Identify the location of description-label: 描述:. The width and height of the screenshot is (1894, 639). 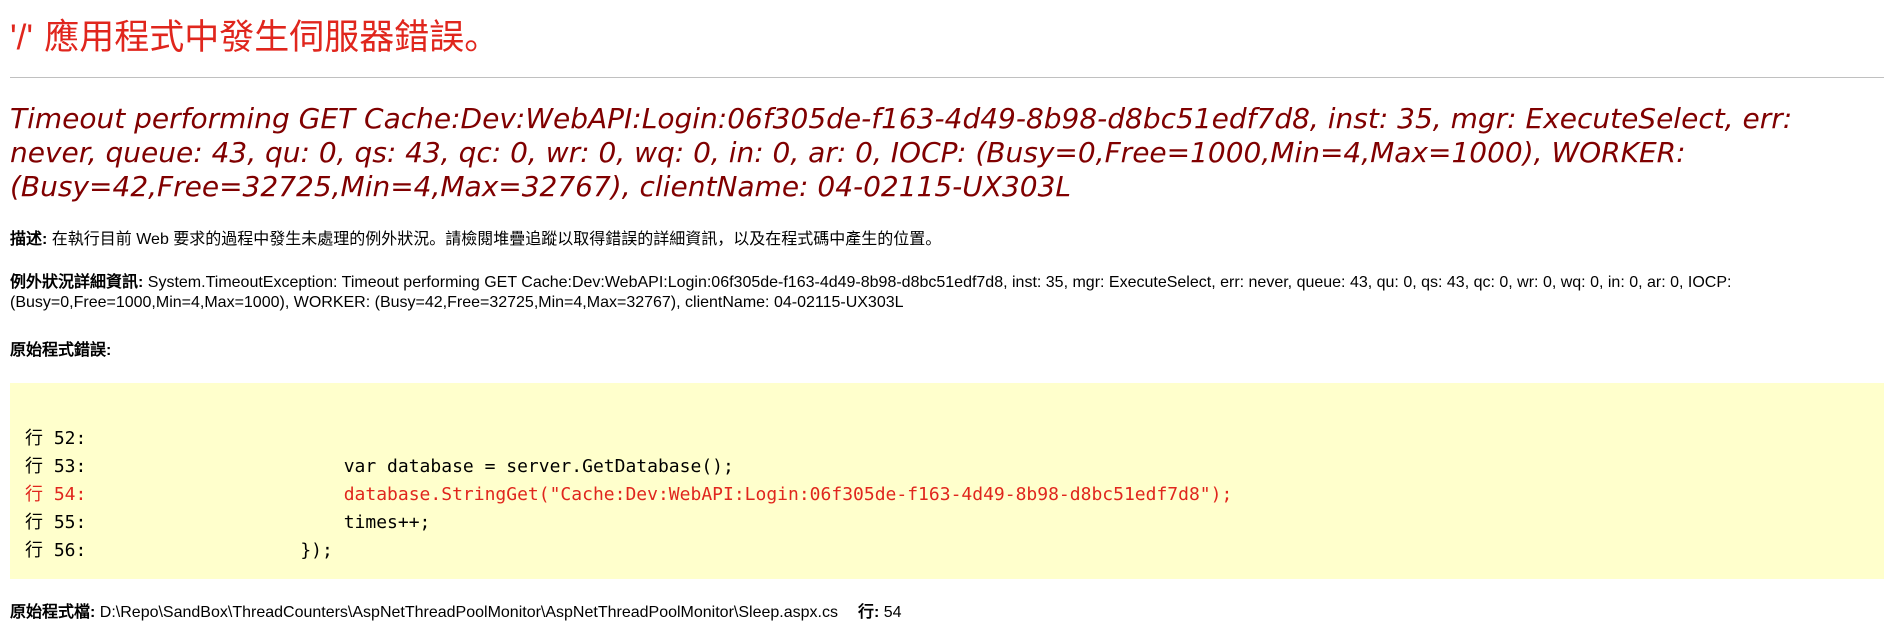
(29, 239).